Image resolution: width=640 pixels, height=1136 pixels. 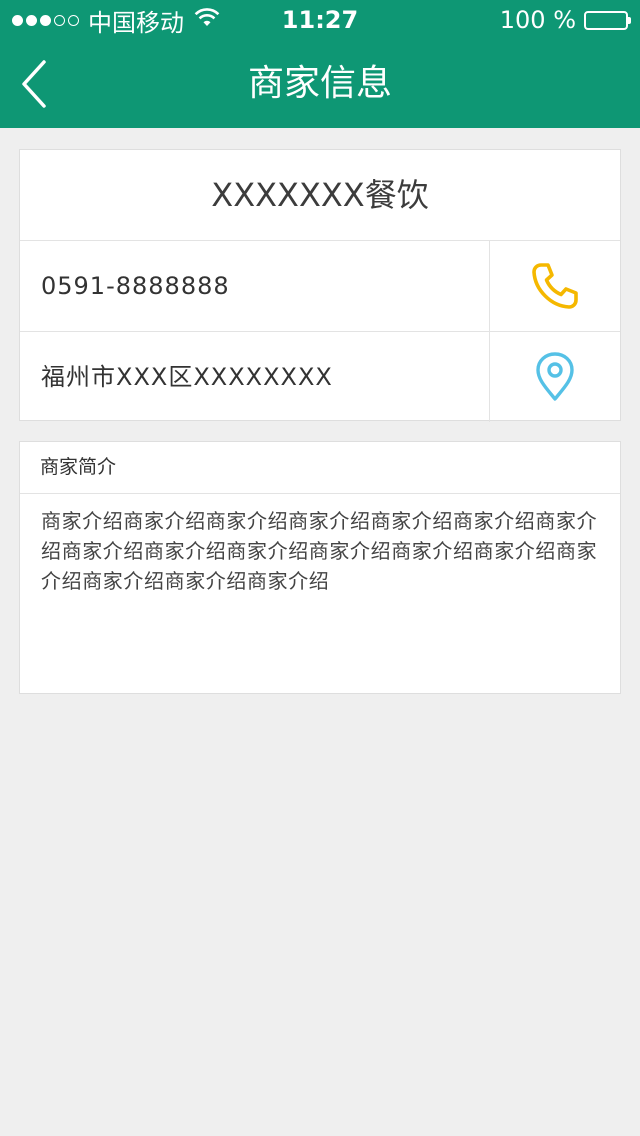 I want to click on battery-area: 100 %, so click(x=565, y=20).